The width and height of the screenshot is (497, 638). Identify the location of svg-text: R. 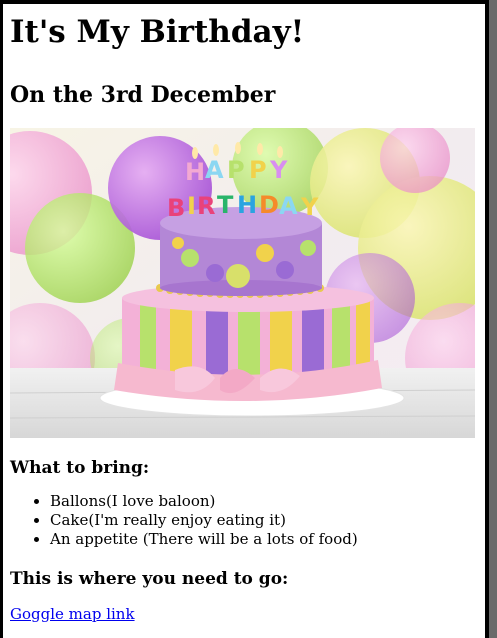
(206, 206).